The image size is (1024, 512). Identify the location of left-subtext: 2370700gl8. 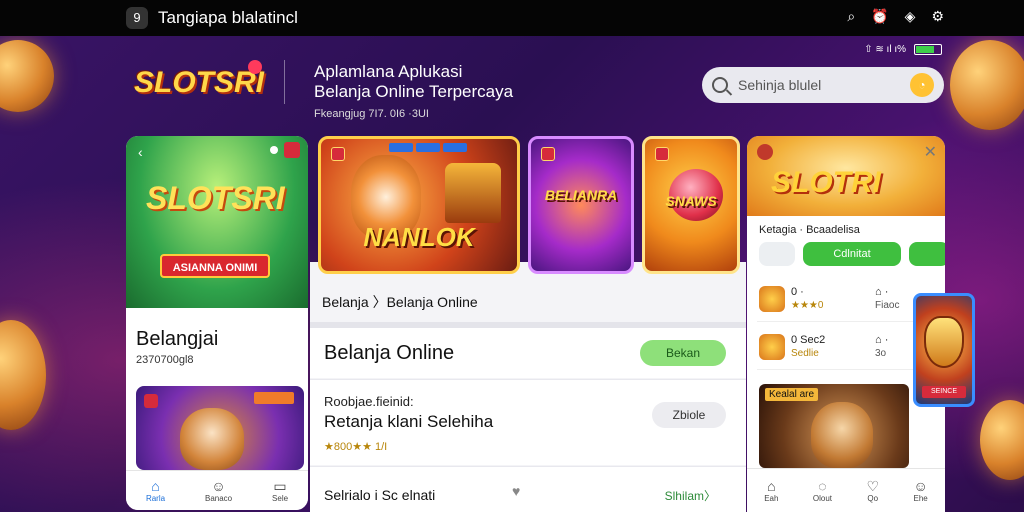
(165, 360).